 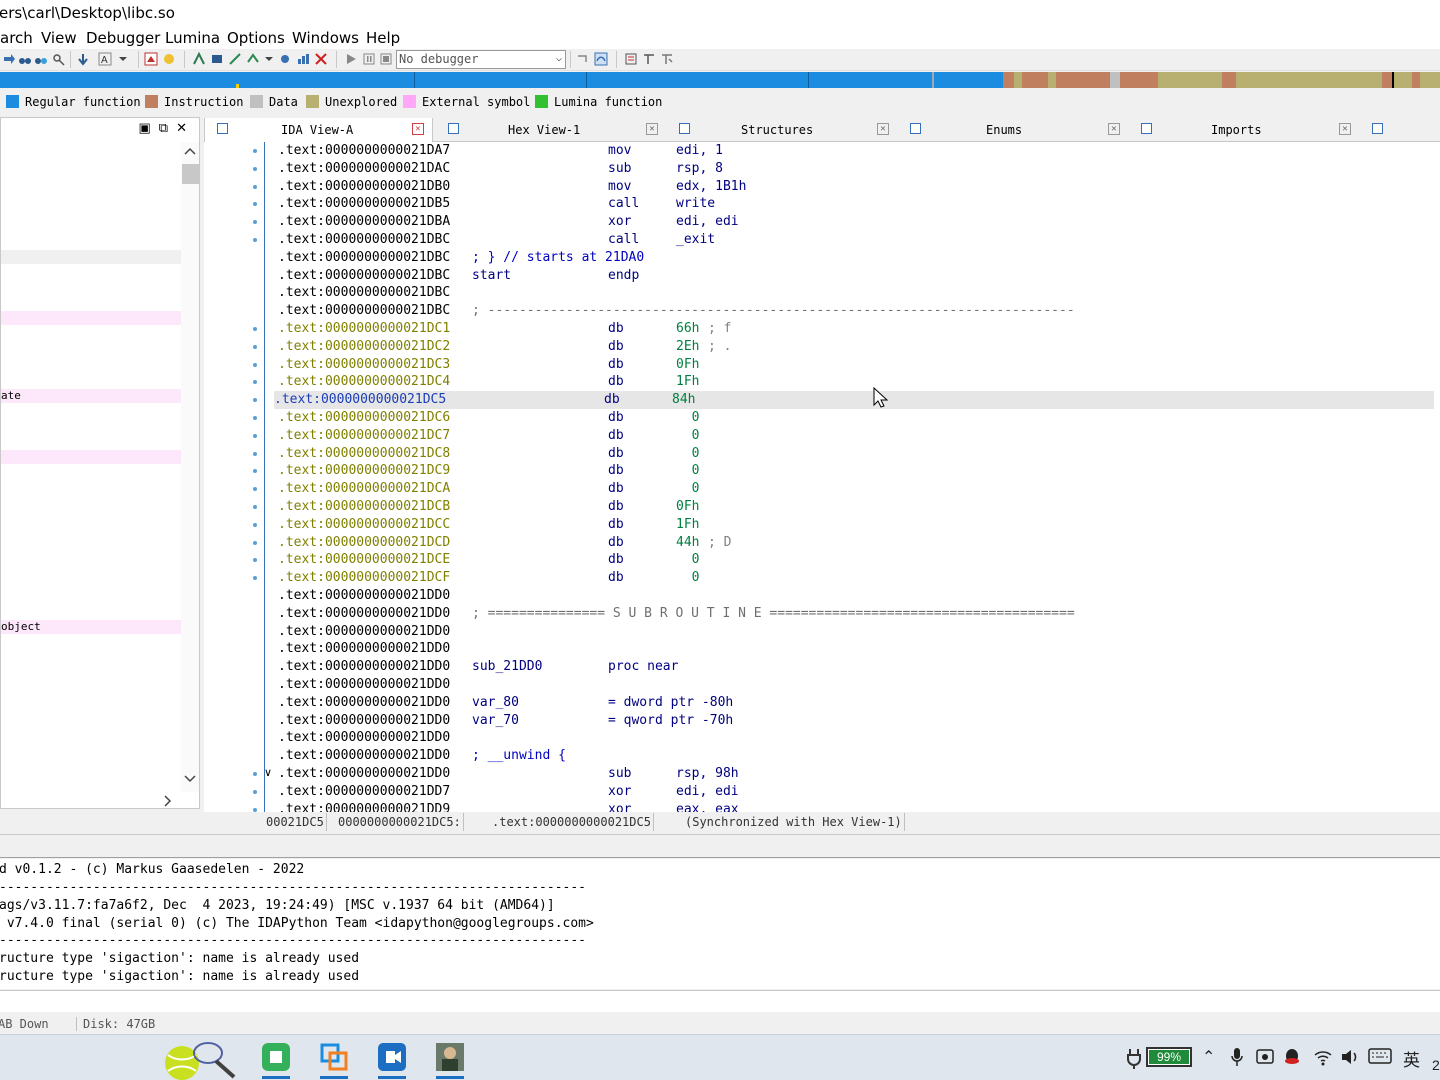 What do you see at coordinates (858, 276) in the screenshot?
I see `disasm-line: .text:0000000000021DBC start endp` at bounding box center [858, 276].